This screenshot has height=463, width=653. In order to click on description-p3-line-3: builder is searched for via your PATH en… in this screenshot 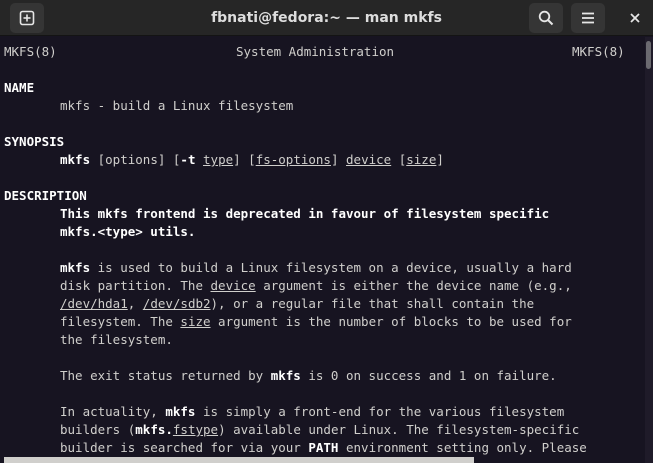, I will do `click(323, 447)`.